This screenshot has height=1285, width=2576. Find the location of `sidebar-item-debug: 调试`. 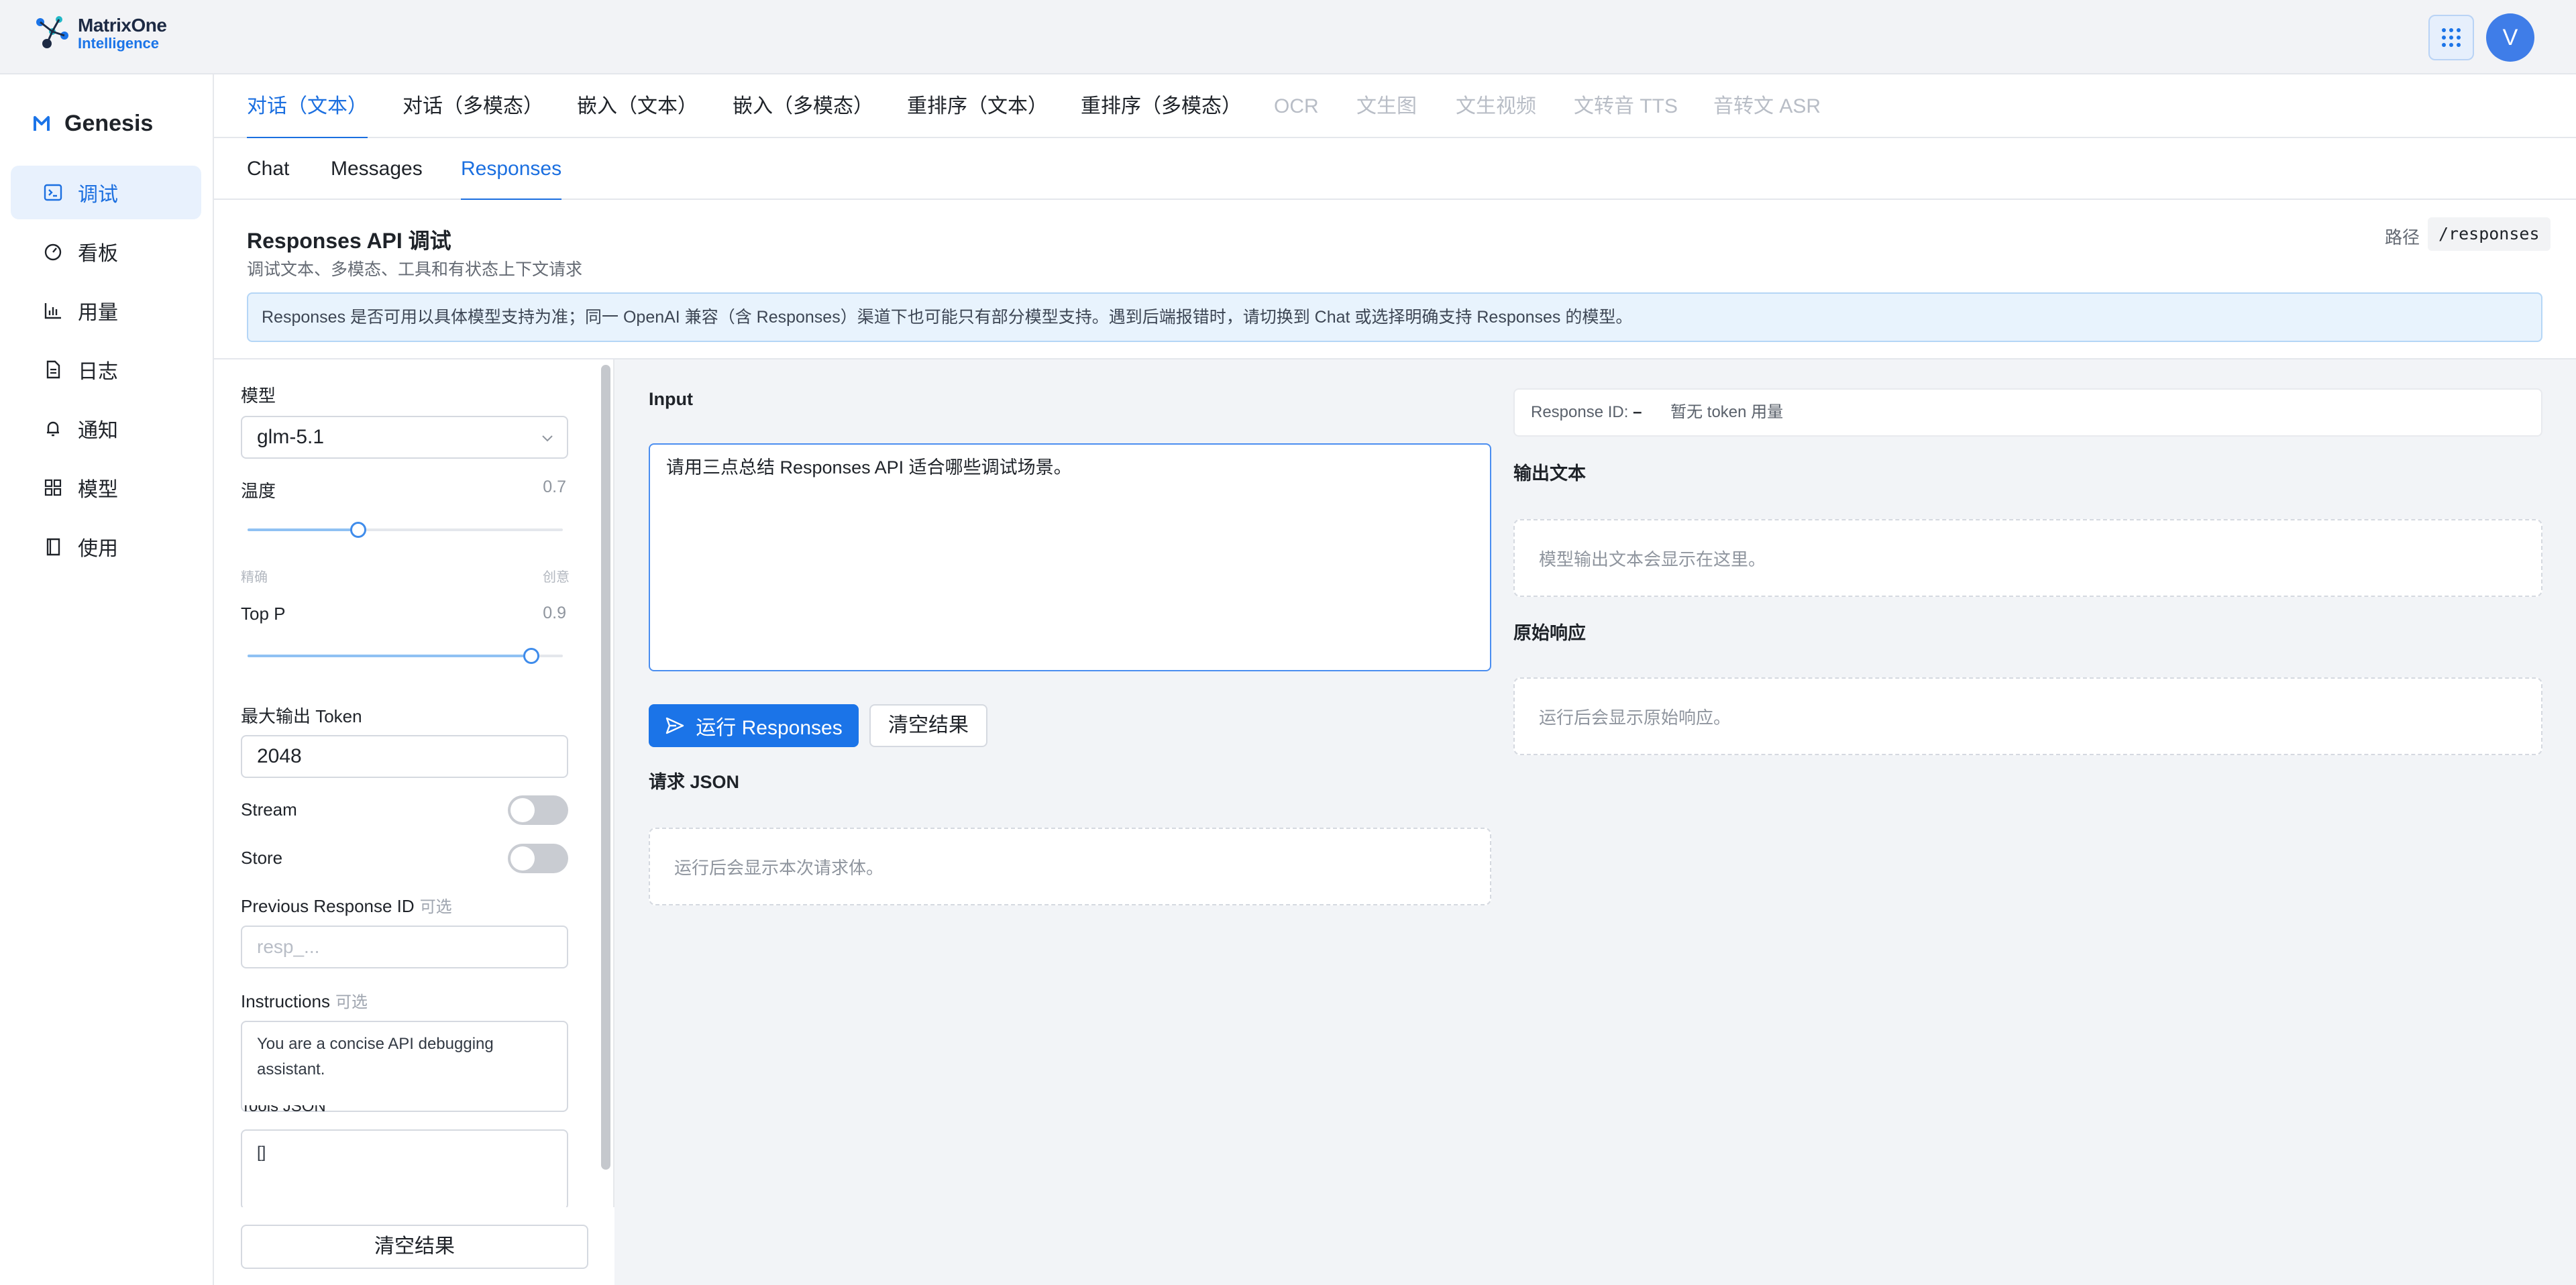

sidebar-item-debug: 调试 is located at coordinates (106, 192).